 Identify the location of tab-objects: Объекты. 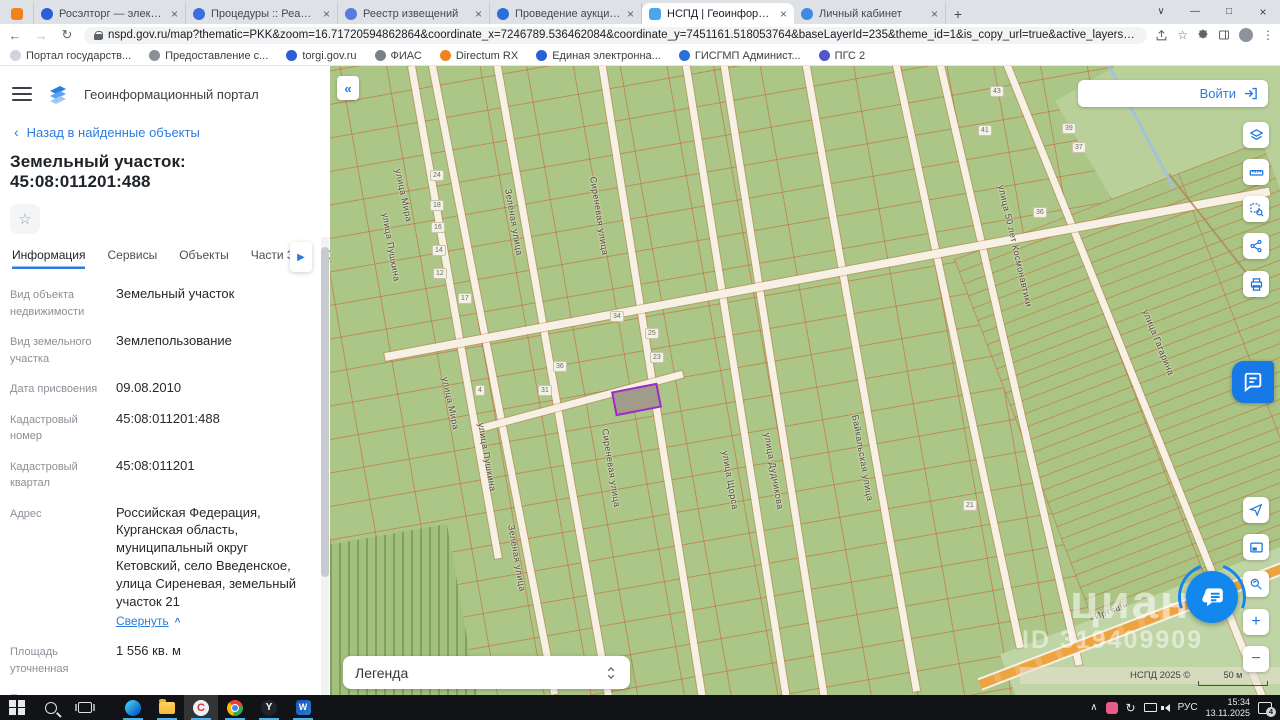
(204, 258).